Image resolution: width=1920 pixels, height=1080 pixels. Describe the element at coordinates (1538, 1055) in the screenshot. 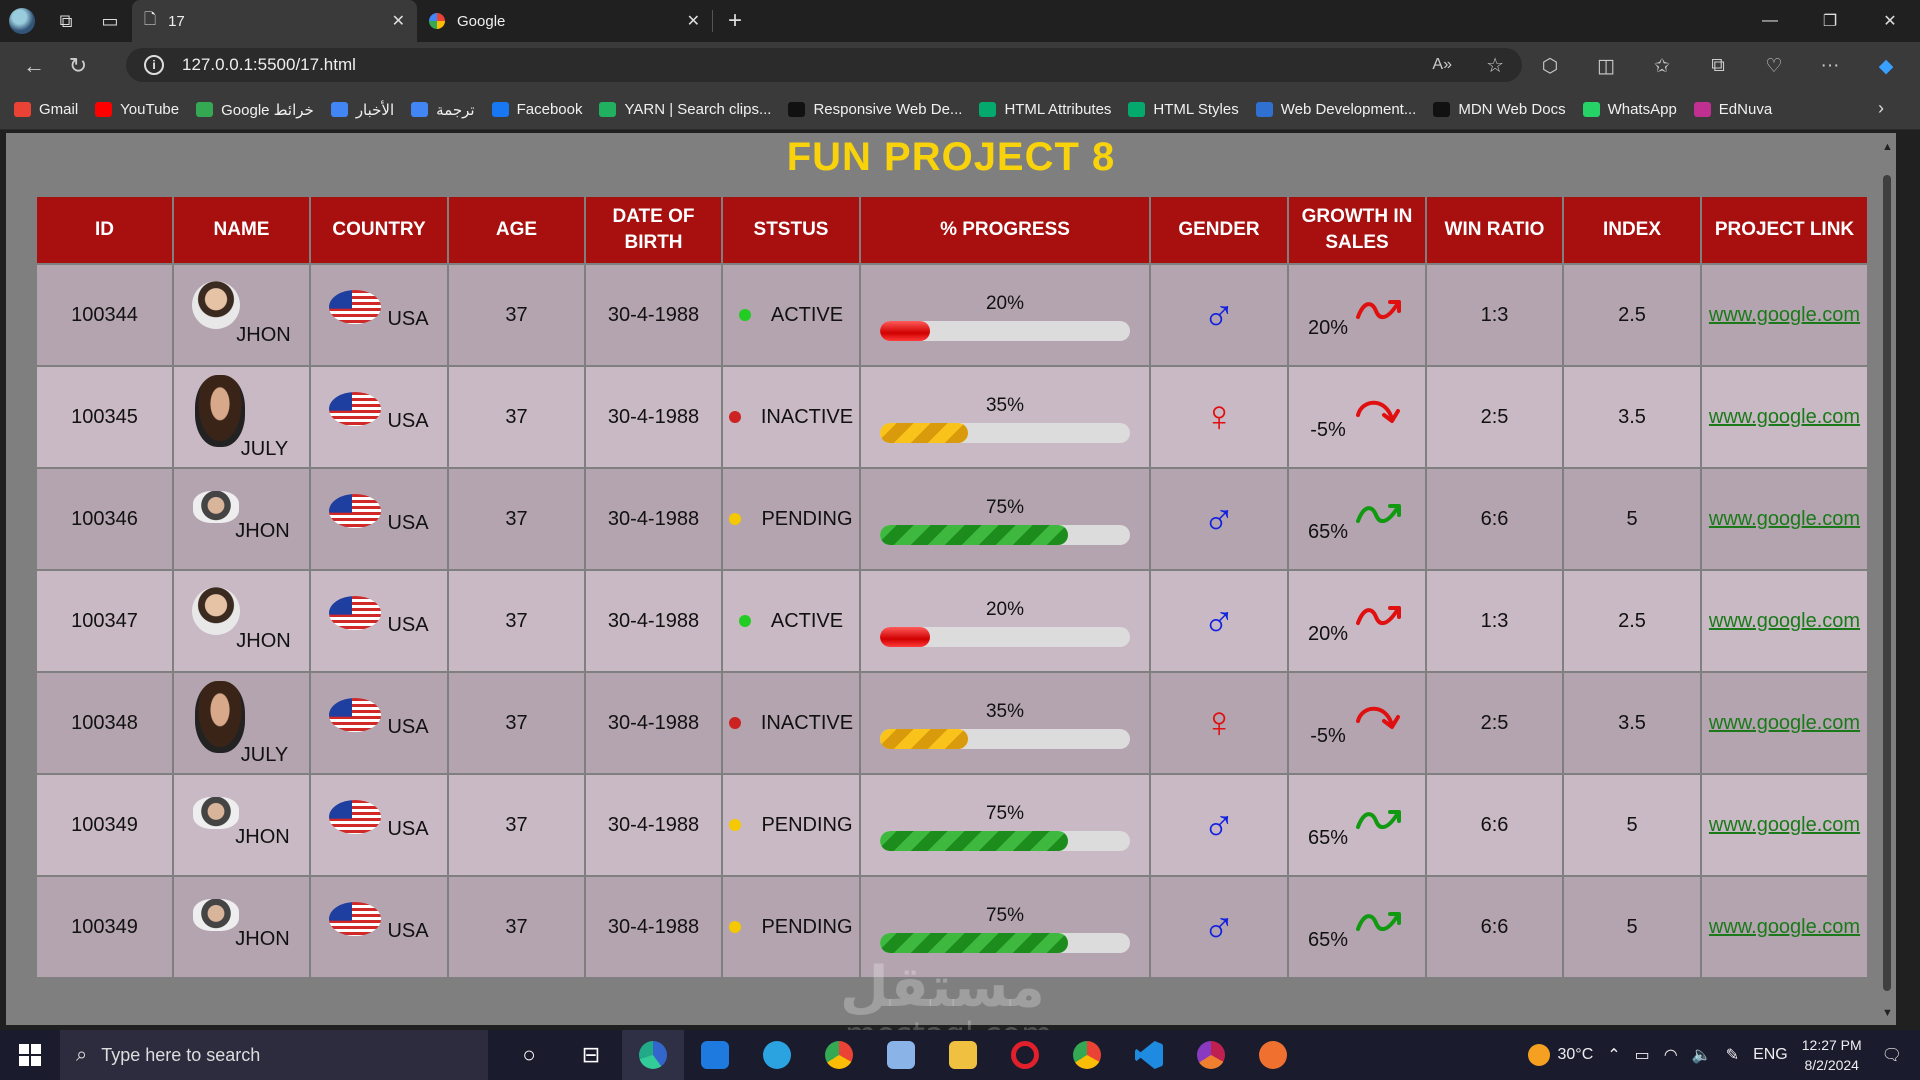

I see `weather-icon` at that location.